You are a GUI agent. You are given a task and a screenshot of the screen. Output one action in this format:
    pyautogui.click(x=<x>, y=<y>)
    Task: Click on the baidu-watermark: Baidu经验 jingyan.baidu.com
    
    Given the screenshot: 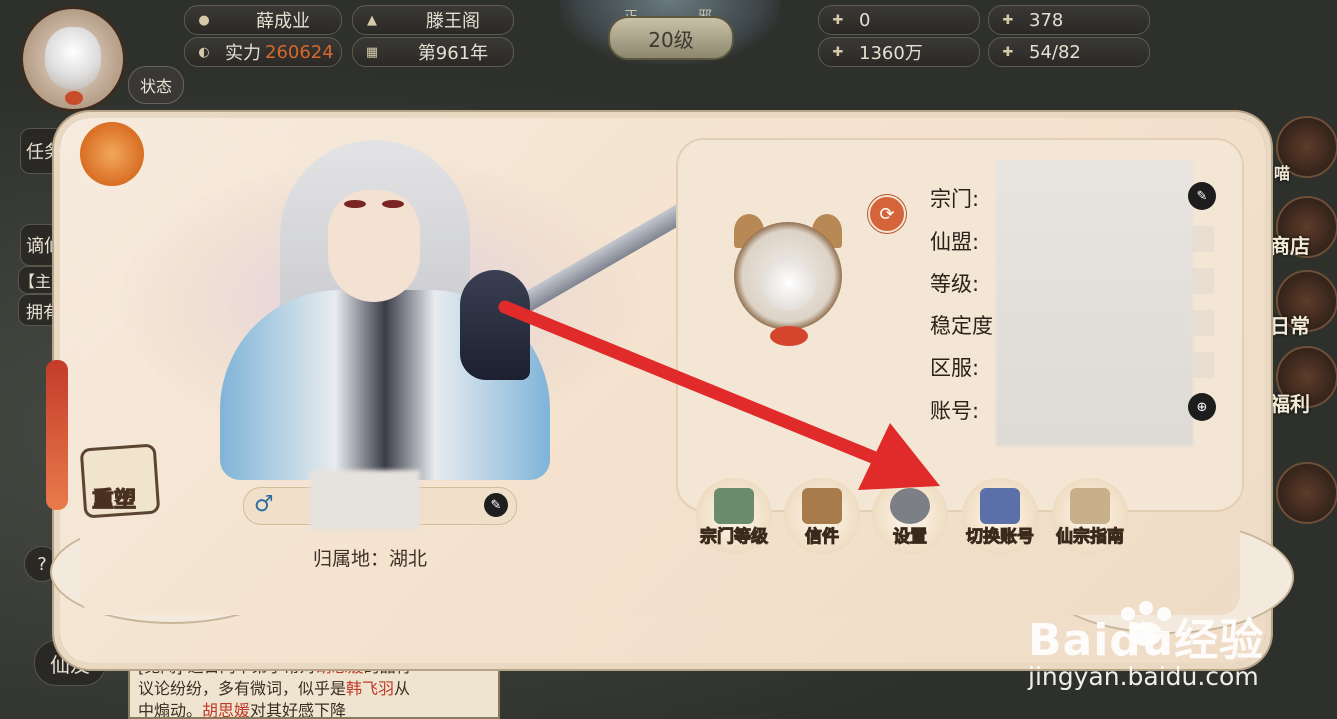 What is the action you would take?
    pyautogui.click(x=1178, y=655)
    